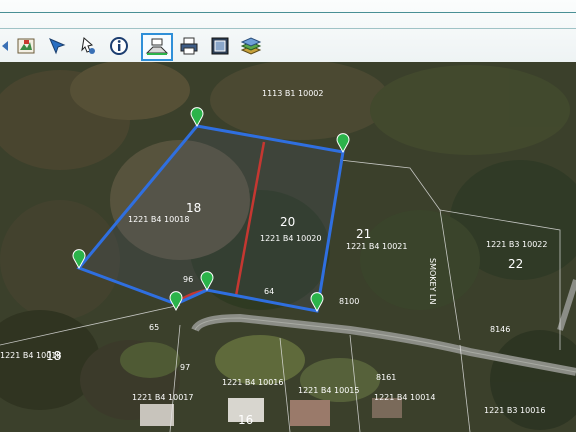 The image size is (576, 432). What do you see at coordinates (252, 382) in the screenshot?
I see `parcel-id-label: 1221 B4 10016` at bounding box center [252, 382].